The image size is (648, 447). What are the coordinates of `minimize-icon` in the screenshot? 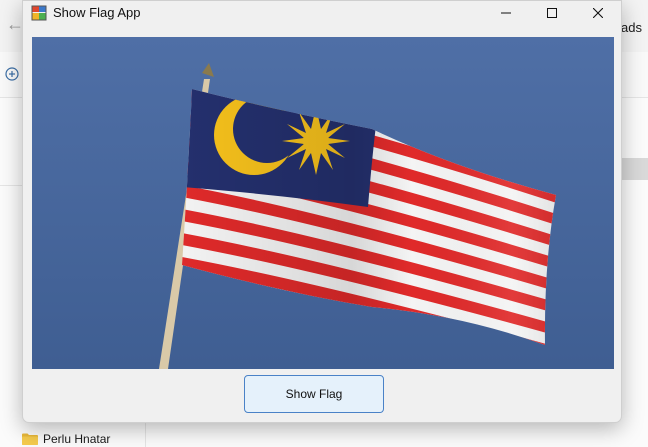 It's located at (506, 13).